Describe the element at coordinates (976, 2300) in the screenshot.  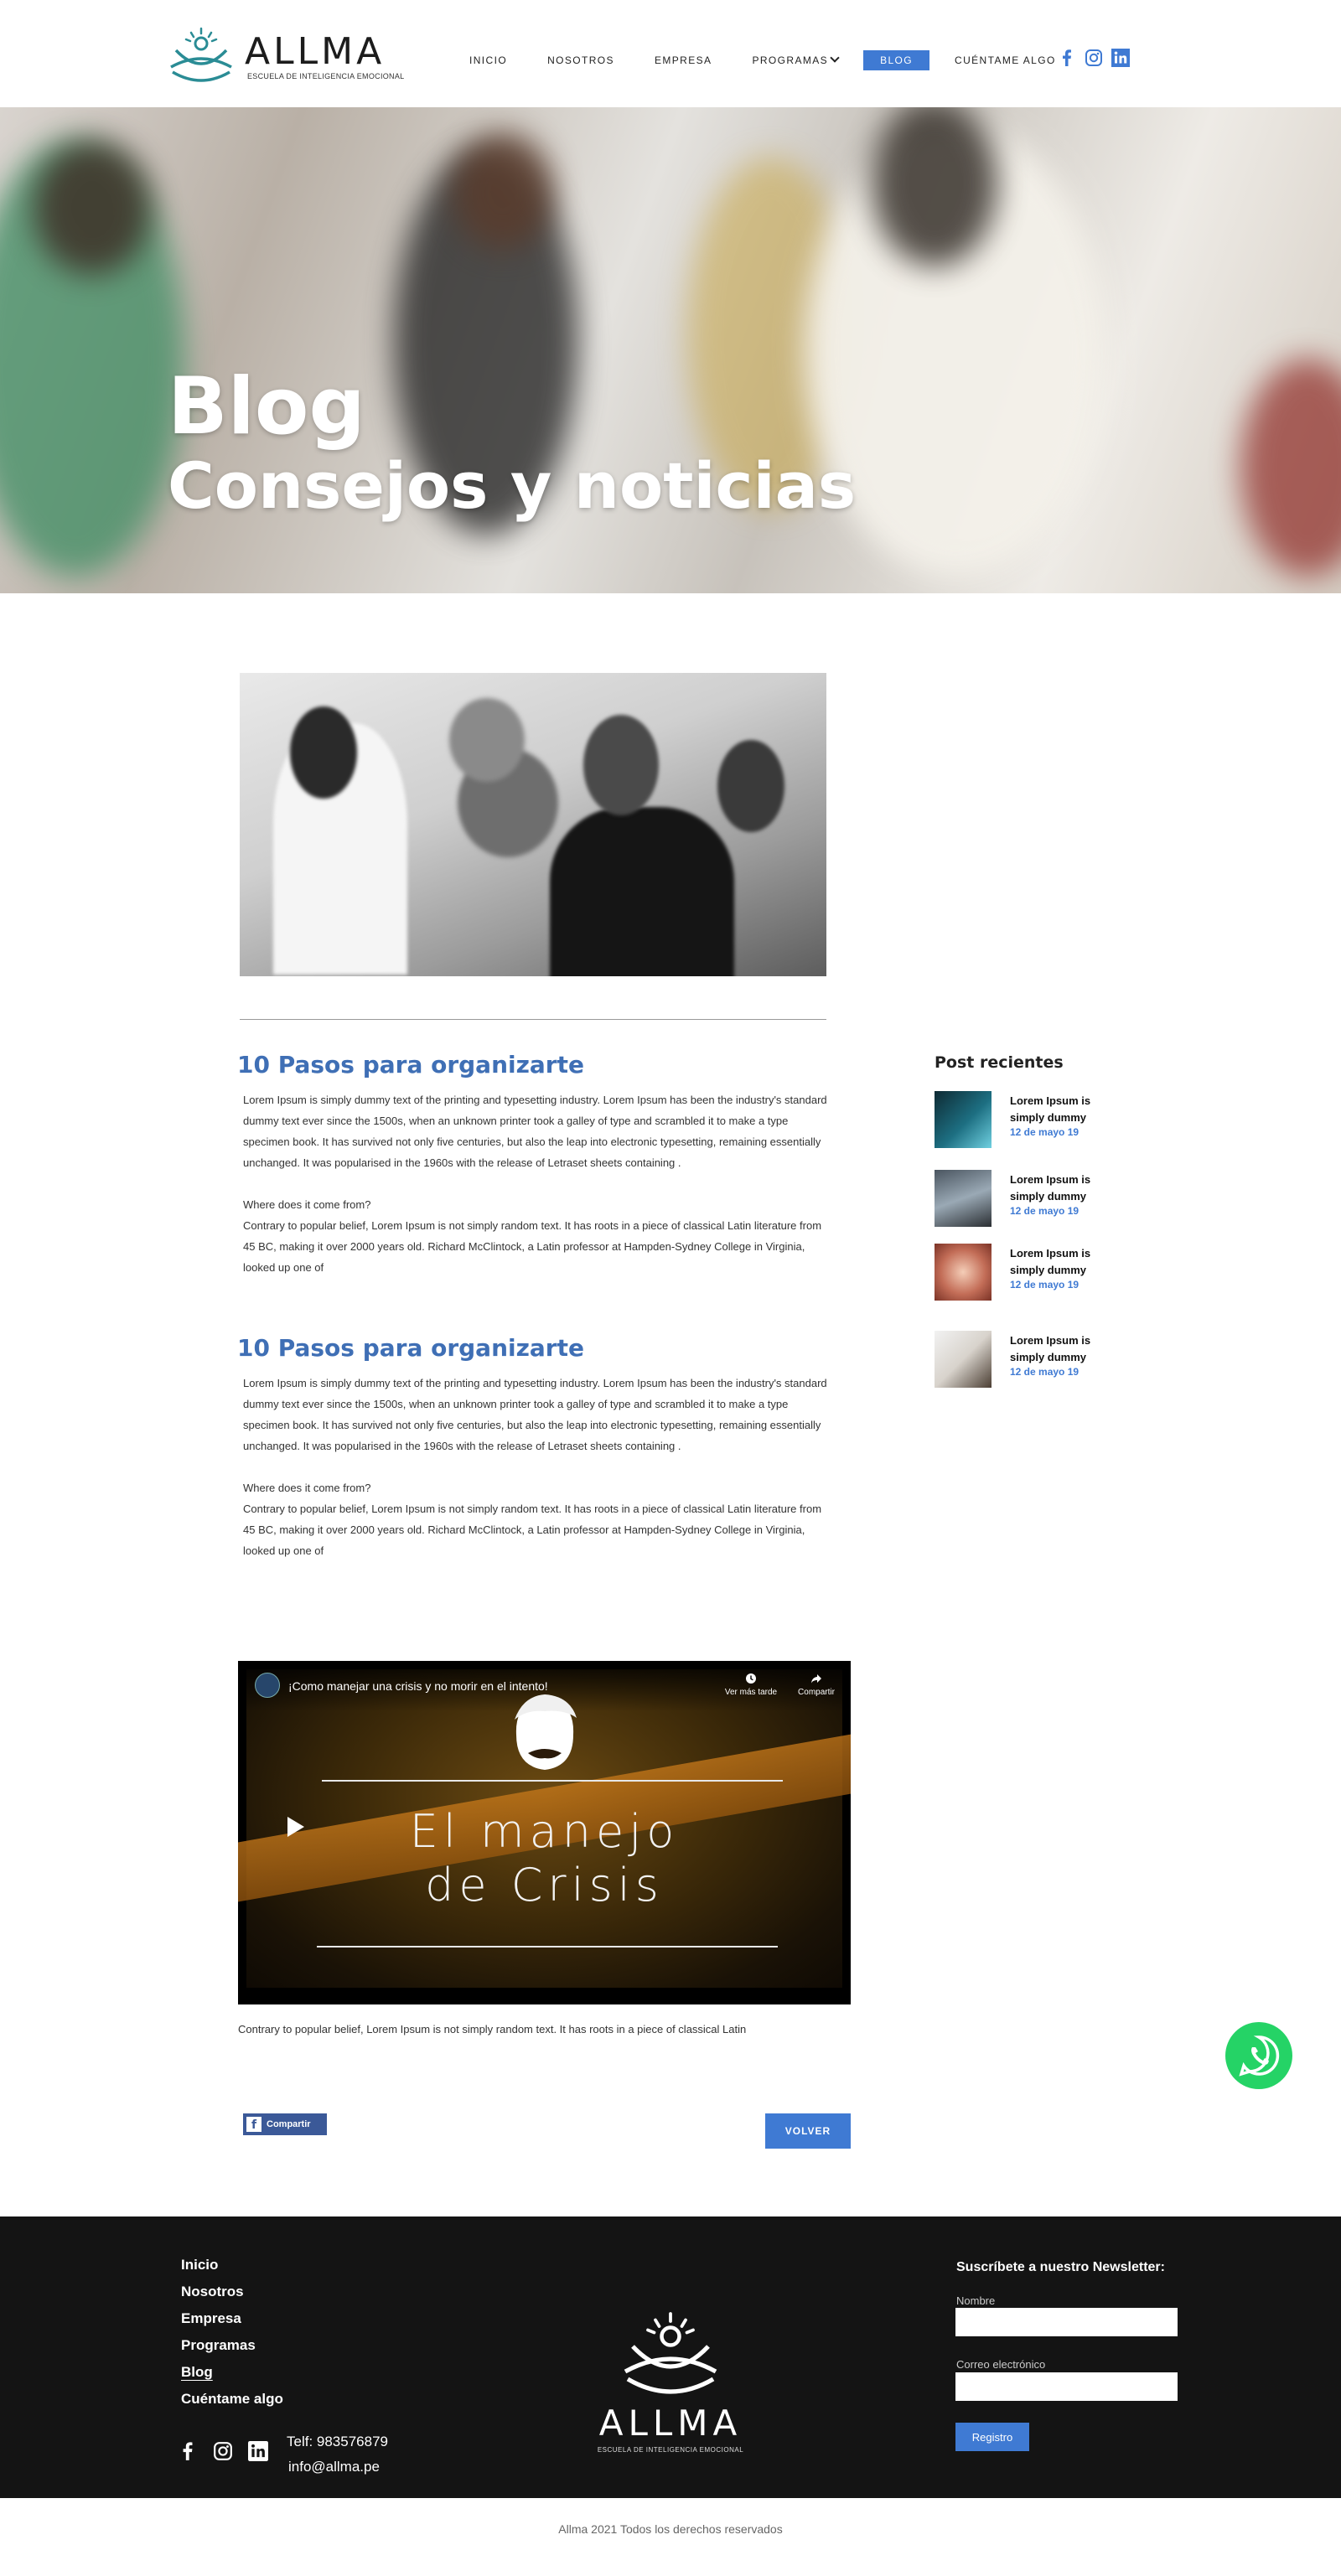
I see `name-label: Nombre` at that location.